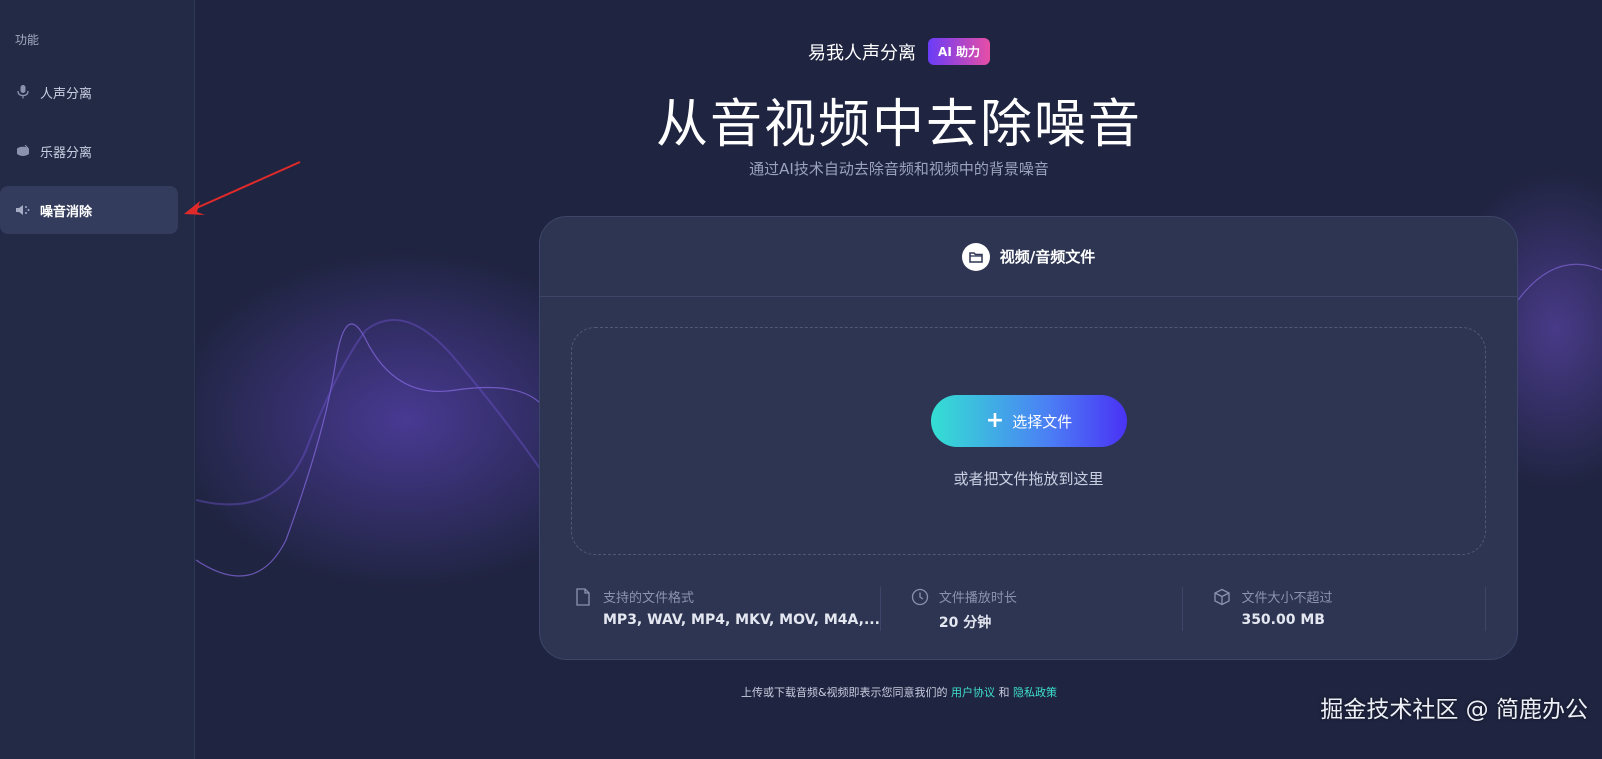  What do you see at coordinates (898, 125) in the screenshot?
I see `page-title: 从音视频中去除噪音` at bounding box center [898, 125].